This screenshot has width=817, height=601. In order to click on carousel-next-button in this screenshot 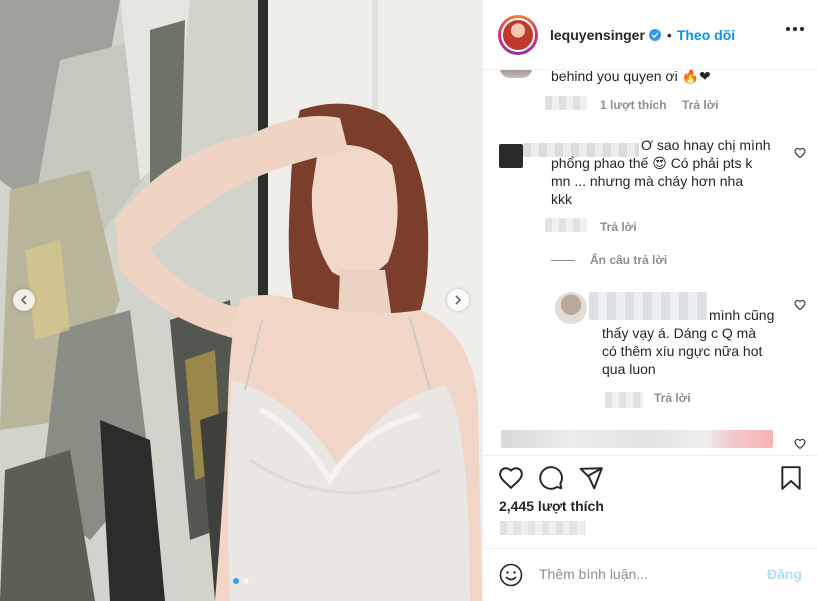, I will do `click(458, 300)`.